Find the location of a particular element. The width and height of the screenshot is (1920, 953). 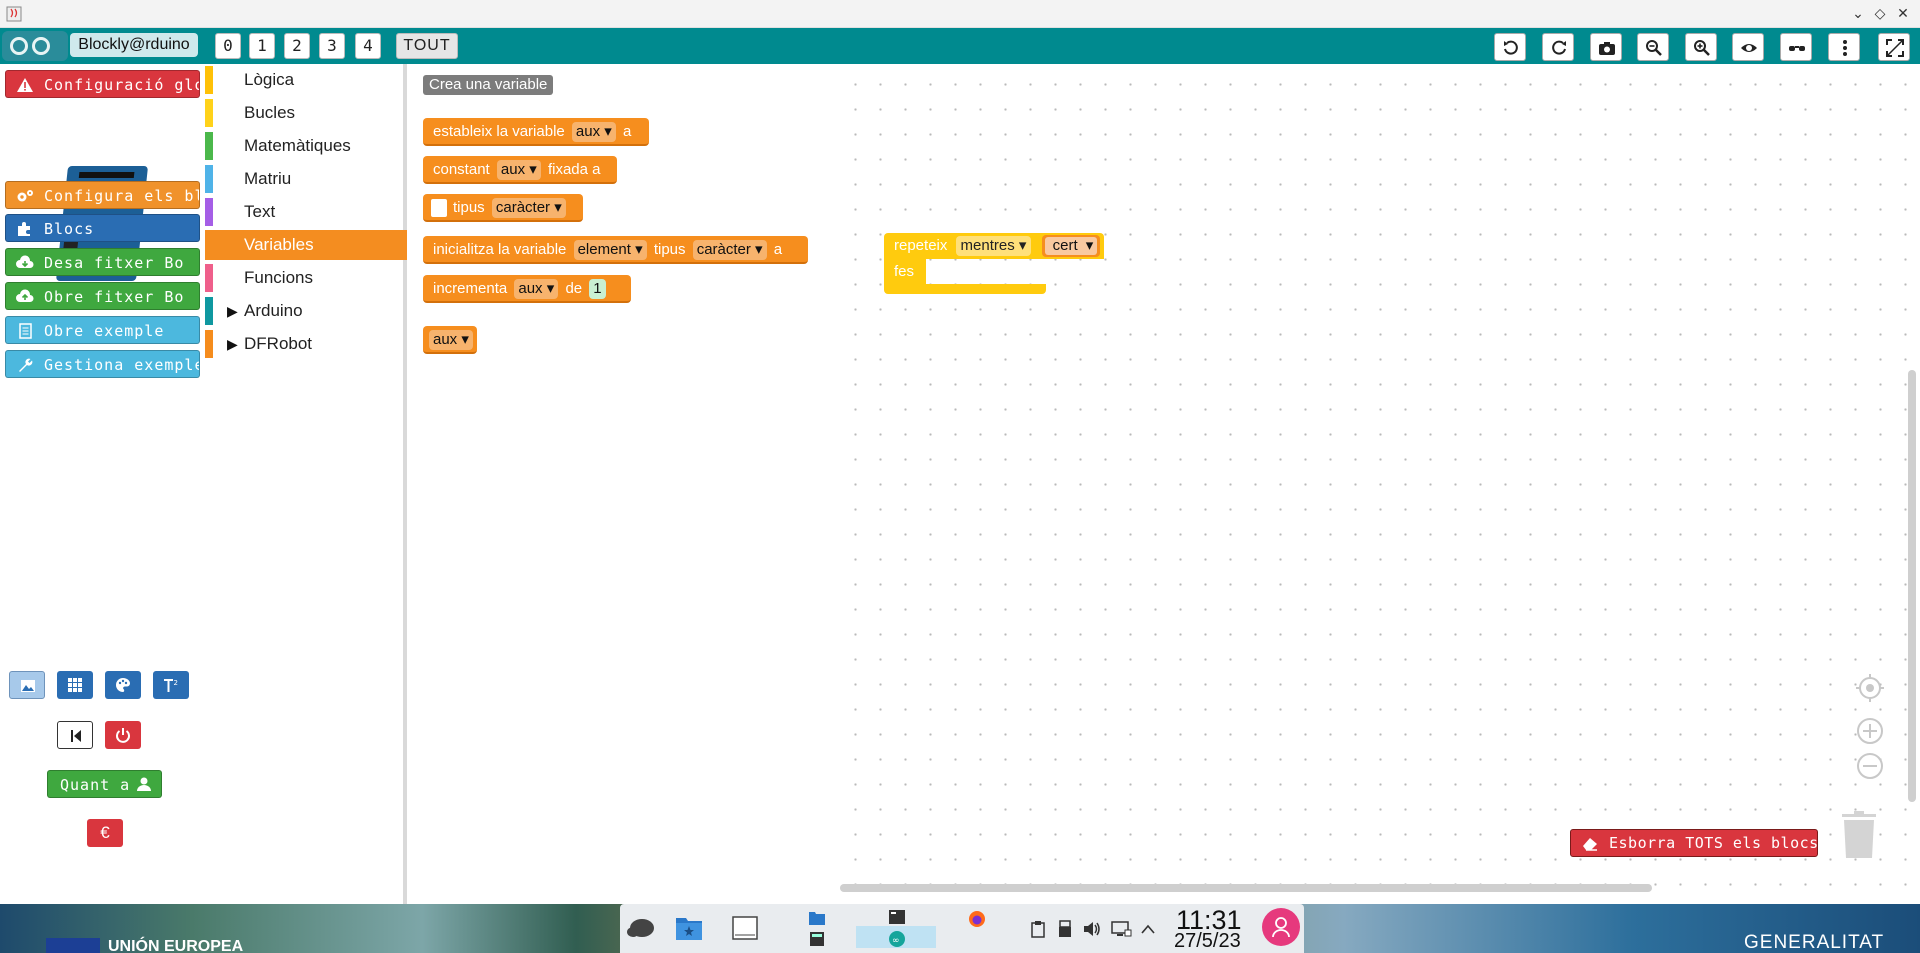

glasses-button is located at coordinates (1796, 47).